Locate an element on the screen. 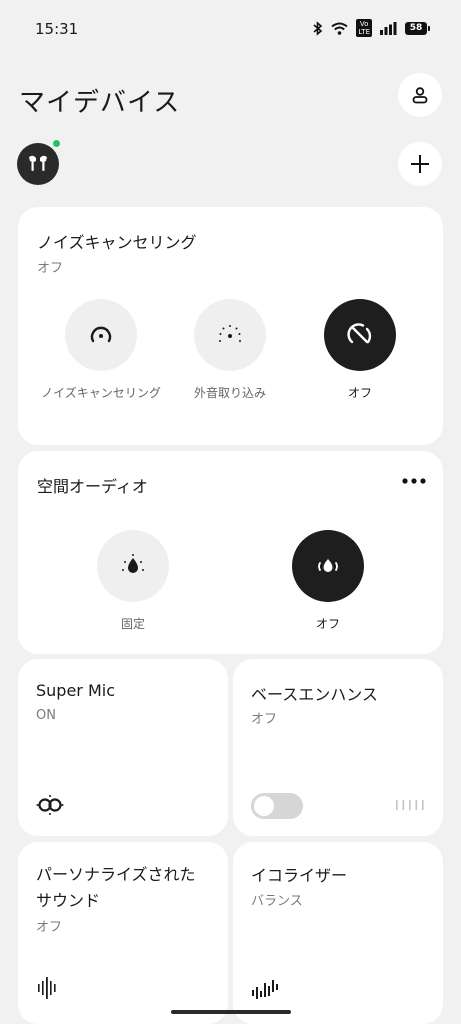 The width and height of the screenshot is (461, 1024). bass-toggle is located at coordinates (277, 806).